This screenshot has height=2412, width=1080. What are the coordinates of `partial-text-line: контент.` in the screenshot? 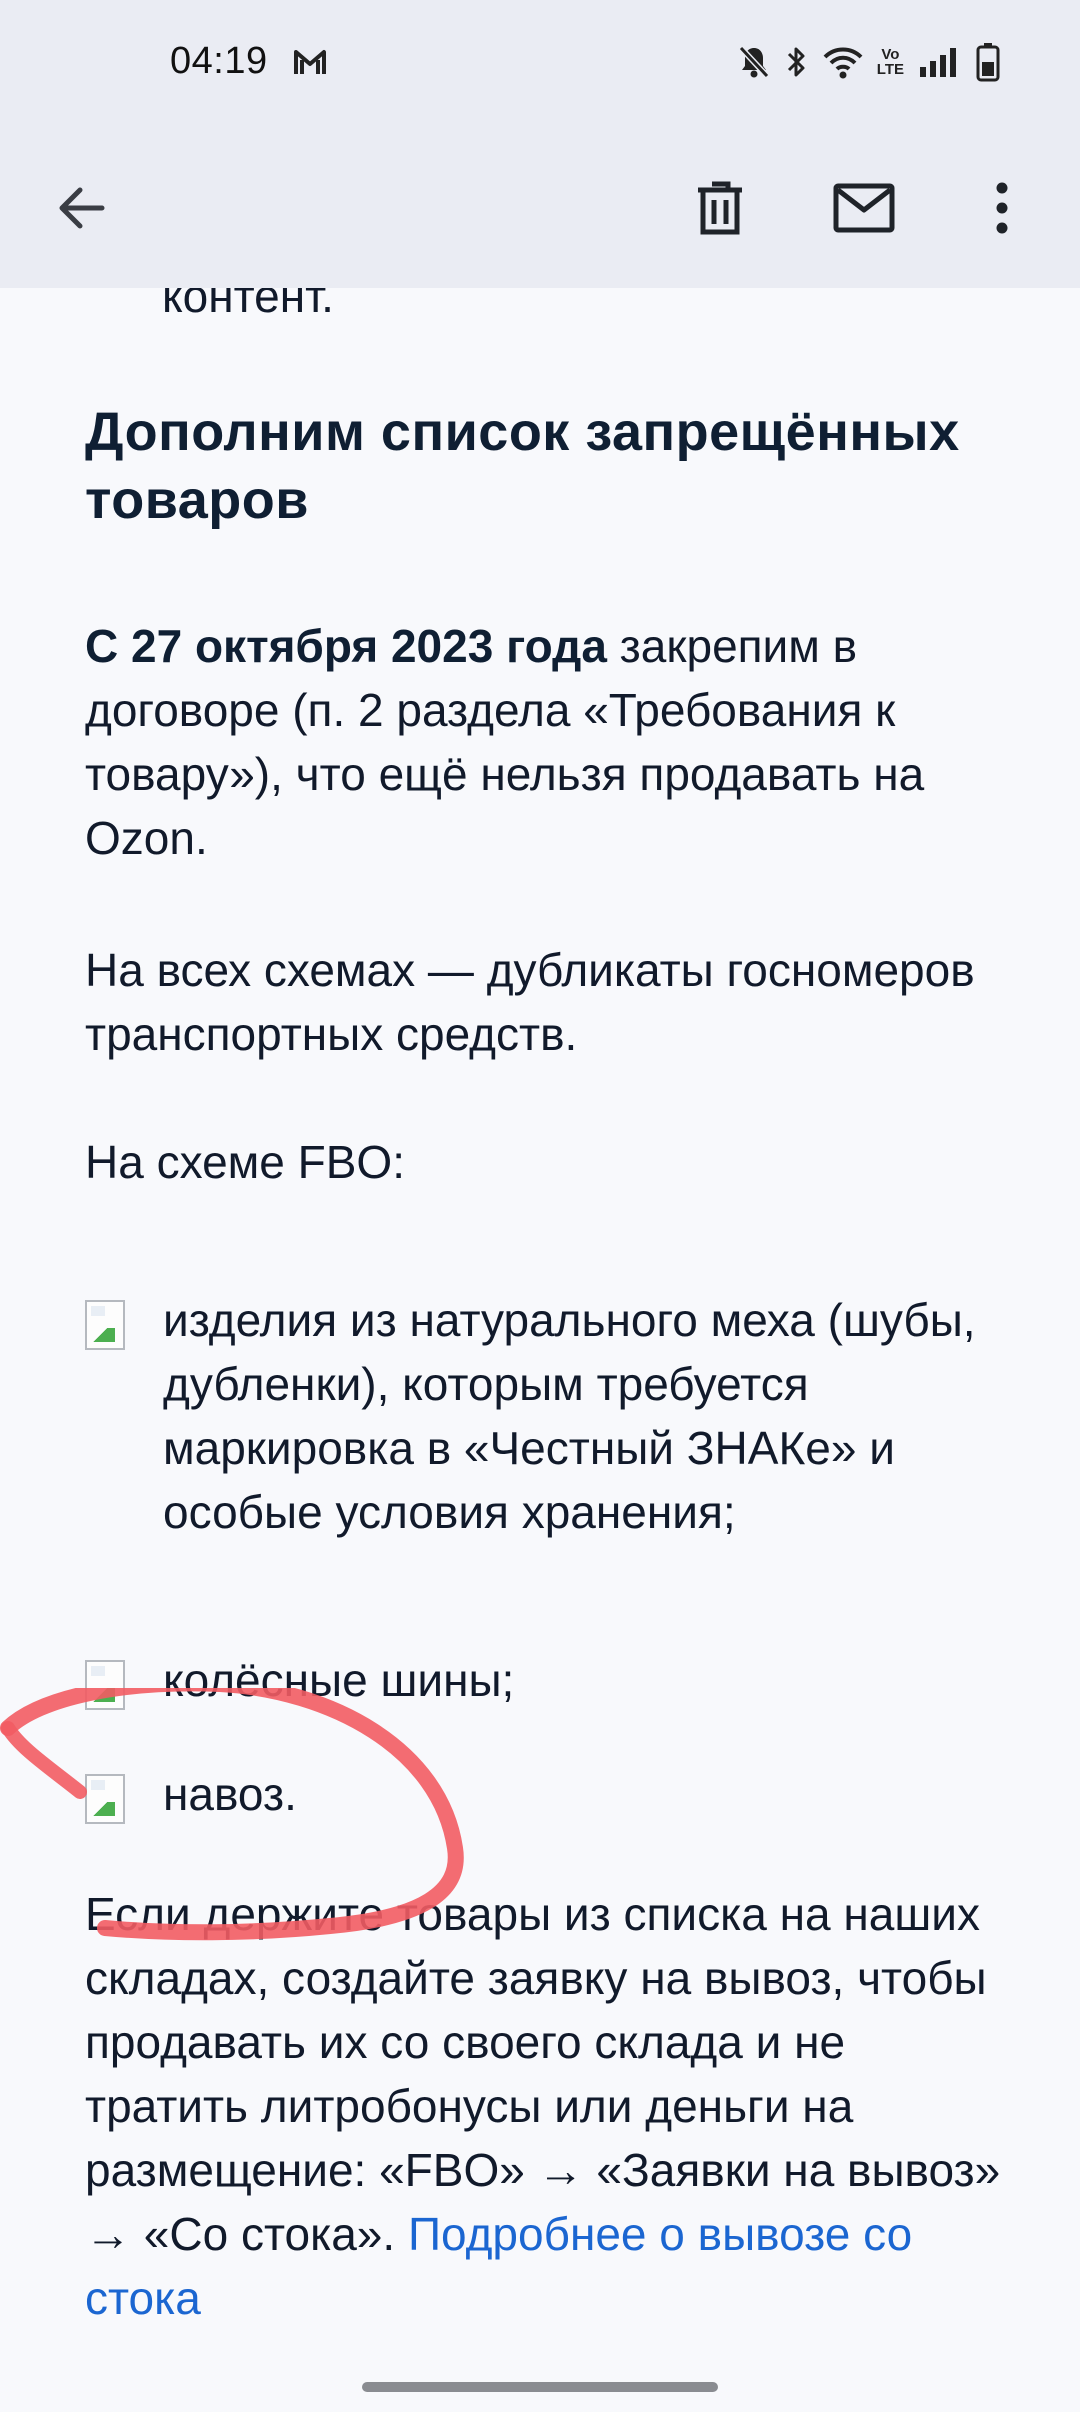 It's located at (248, 305).